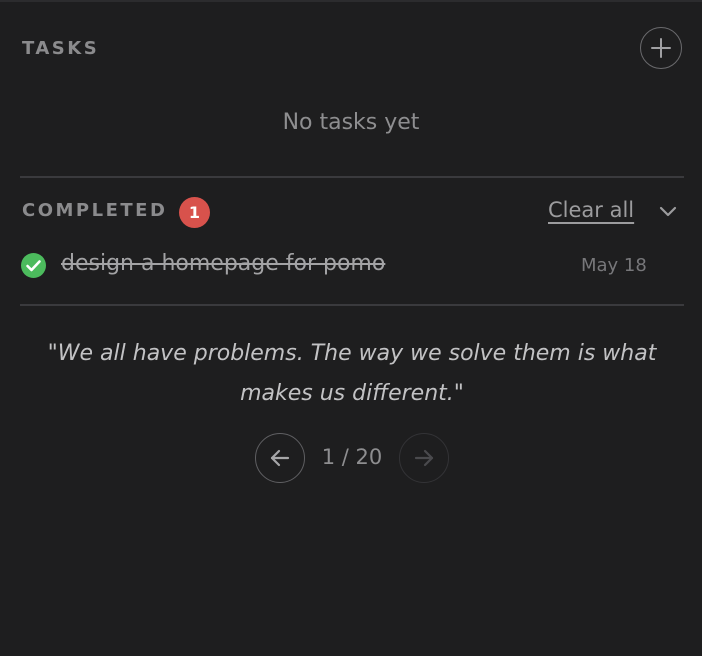 This screenshot has width=702, height=656. What do you see at coordinates (194, 212) in the screenshot?
I see `completed-count-badge: 1` at bounding box center [194, 212].